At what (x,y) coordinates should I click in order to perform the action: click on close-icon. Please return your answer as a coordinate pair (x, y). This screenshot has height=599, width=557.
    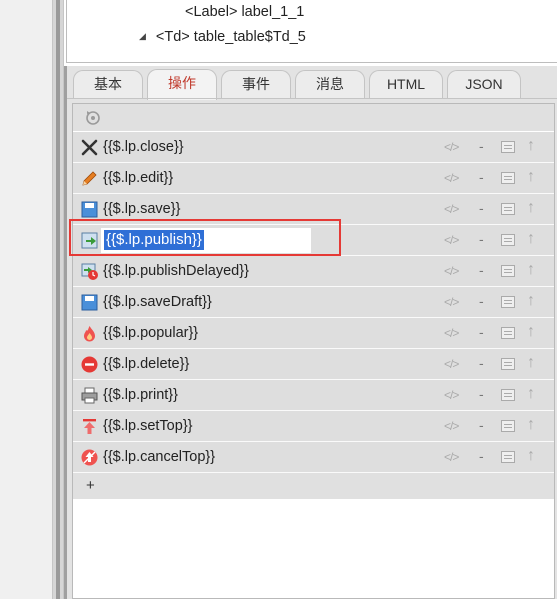
    Looking at the image, I should click on (89, 147).